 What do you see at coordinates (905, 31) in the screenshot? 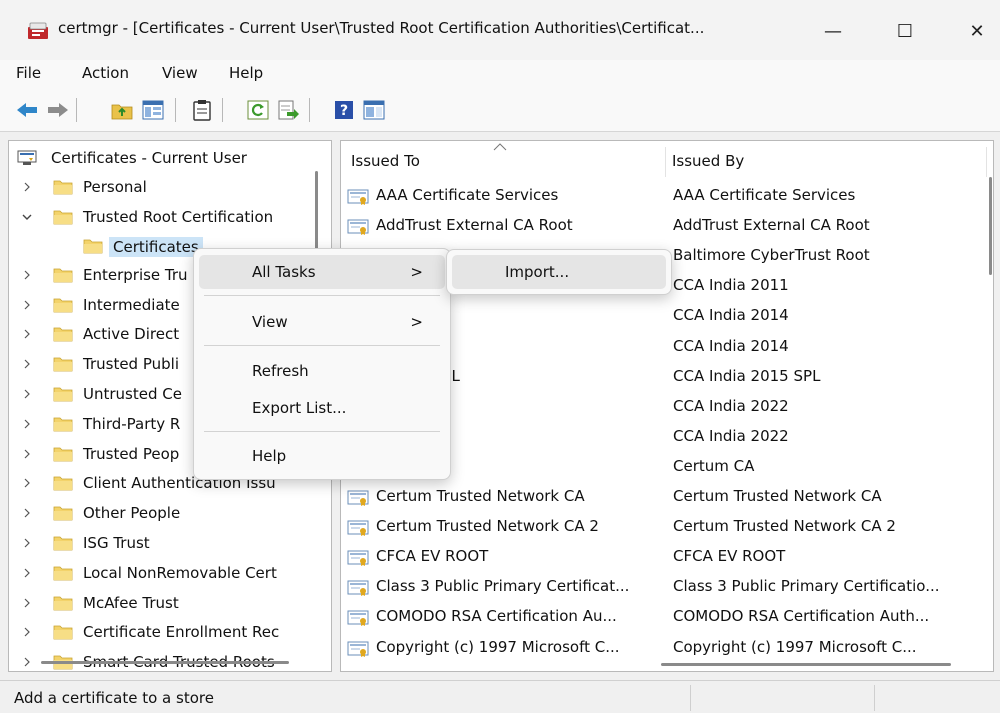
I see `maximize-button: ☐` at bounding box center [905, 31].